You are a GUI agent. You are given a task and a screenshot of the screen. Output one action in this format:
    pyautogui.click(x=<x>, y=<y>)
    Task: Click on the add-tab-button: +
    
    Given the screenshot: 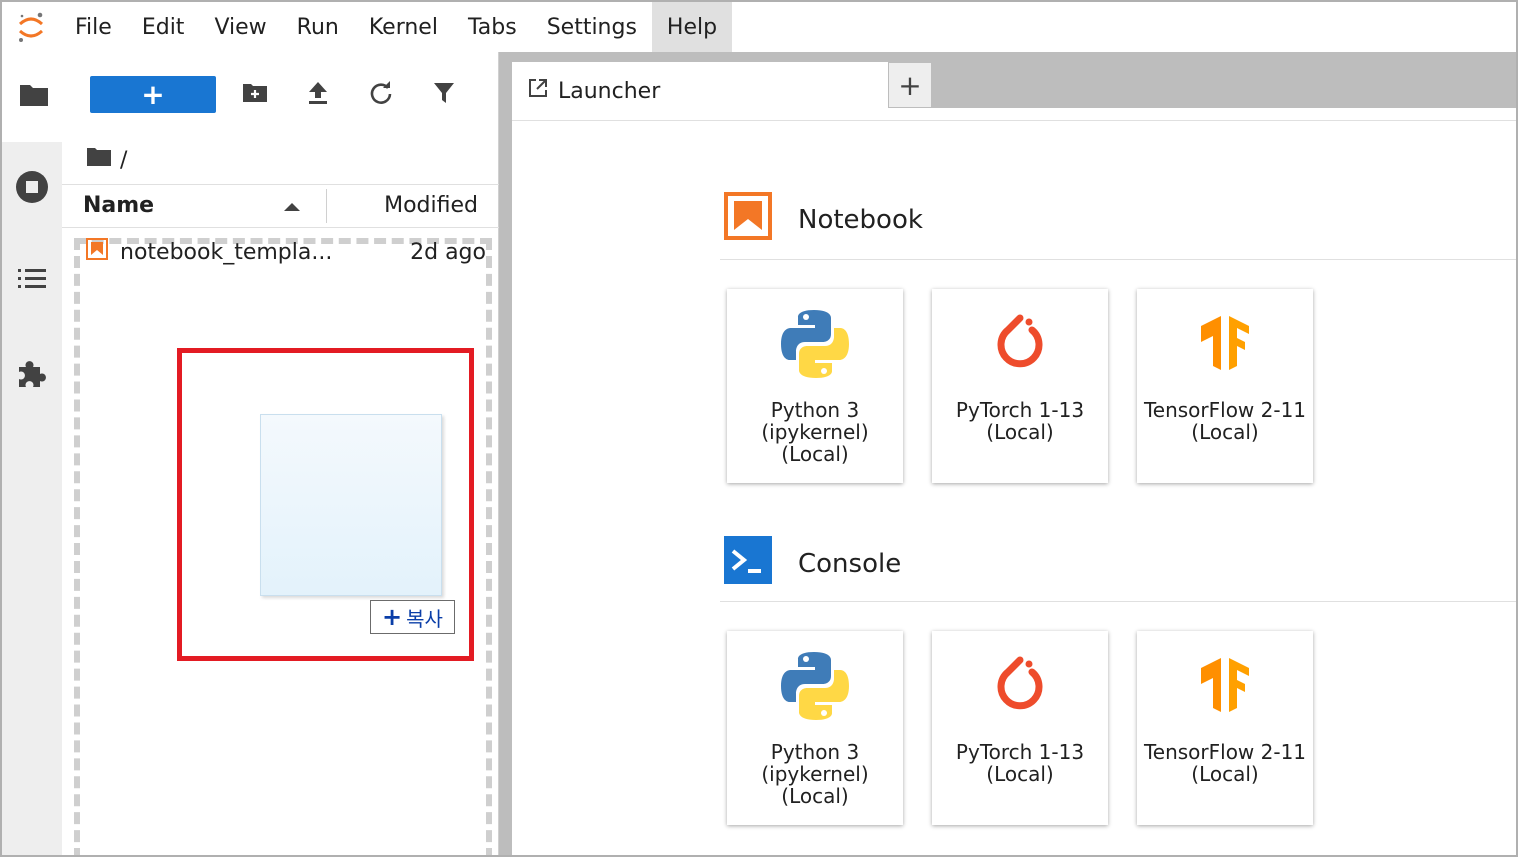 What is the action you would take?
    pyautogui.click(x=910, y=85)
    